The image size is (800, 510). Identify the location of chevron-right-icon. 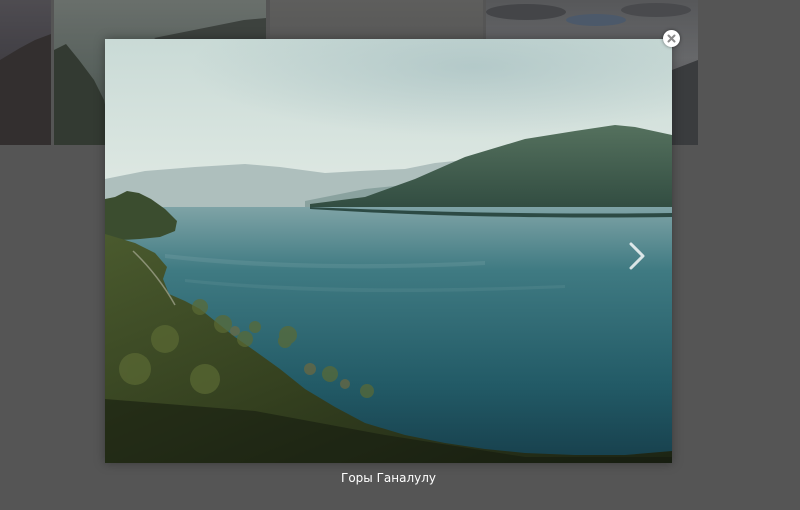
(637, 256).